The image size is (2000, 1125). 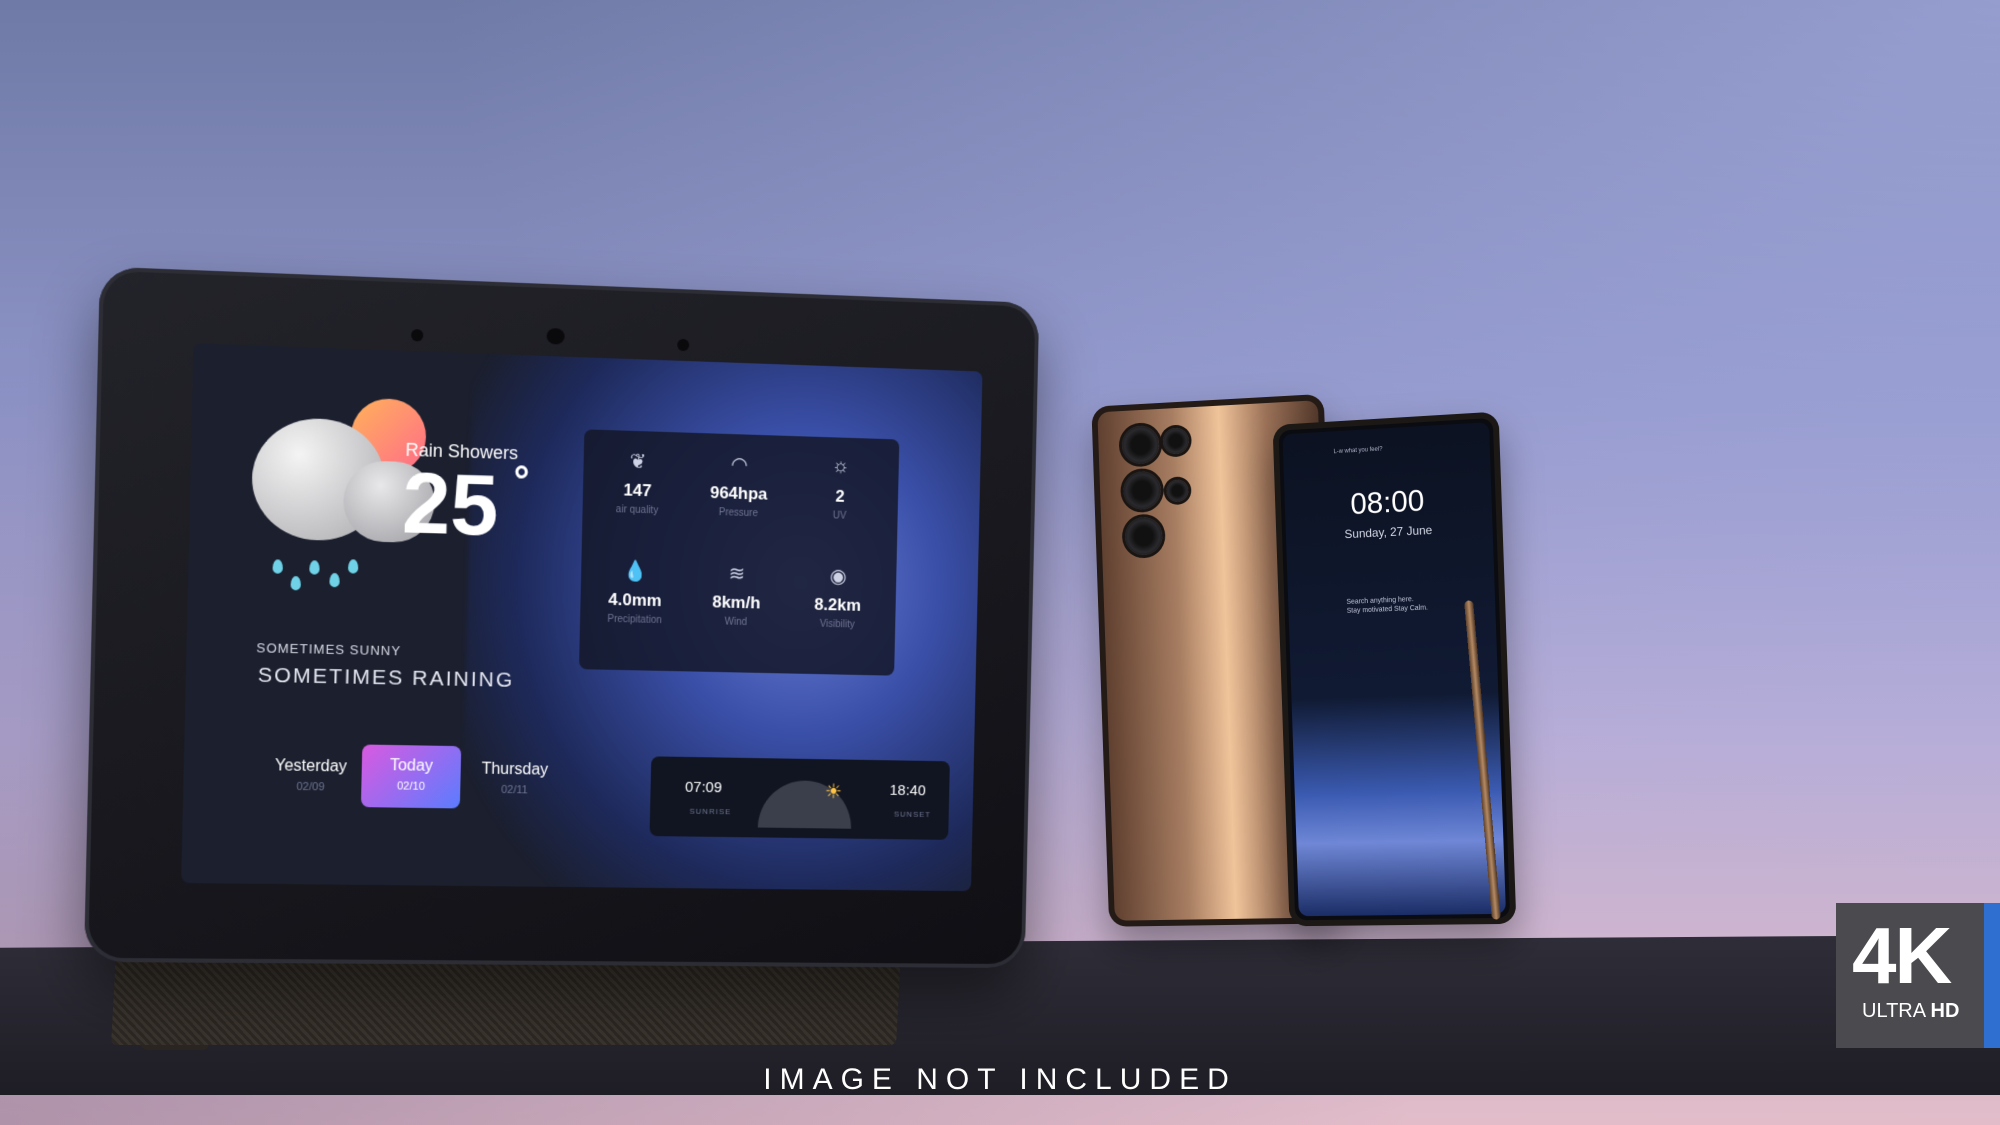 What do you see at coordinates (1992, 975) in the screenshot?
I see `badge-stripe` at bounding box center [1992, 975].